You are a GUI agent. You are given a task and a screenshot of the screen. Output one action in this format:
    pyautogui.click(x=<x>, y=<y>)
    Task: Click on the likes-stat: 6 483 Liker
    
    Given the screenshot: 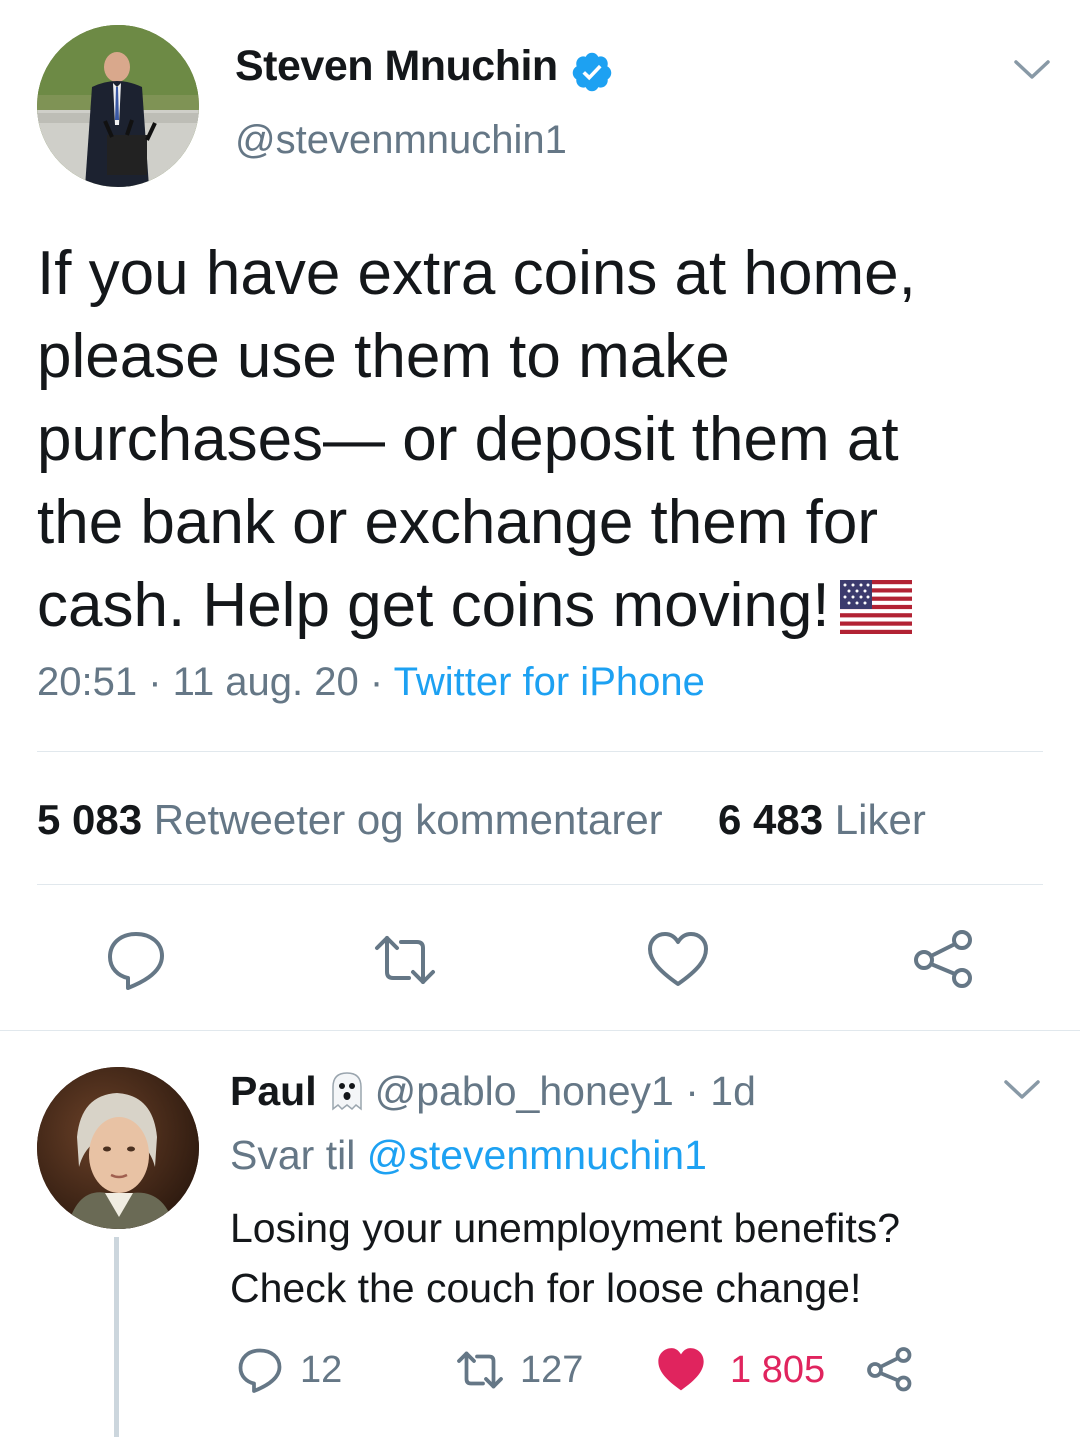 What is the action you would take?
    pyautogui.click(x=822, y=819)
    